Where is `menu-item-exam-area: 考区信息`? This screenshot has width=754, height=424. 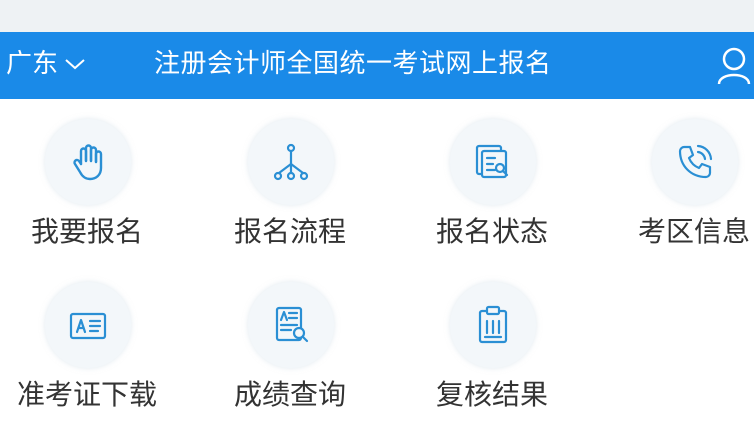 menu-item-exam-area: 考区信息 is located at coordinates (679, 180).